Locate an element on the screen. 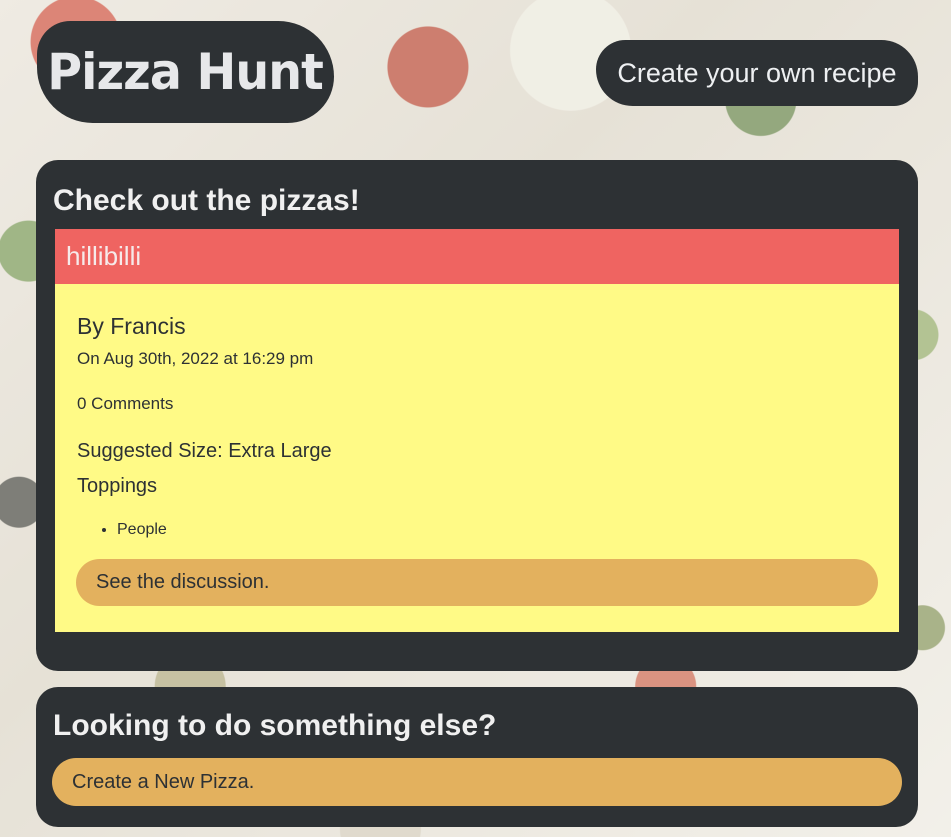 The height and width of the screenshot is (837, 951). create-recipe-link: Create your own recipe is located at coordinates (757, 73).